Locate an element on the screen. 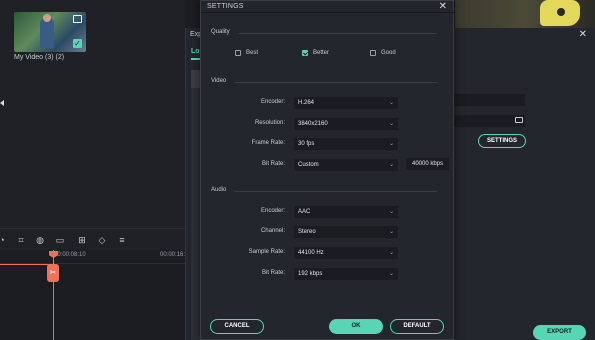  preview-object-hole is located at coordinates (561, 12).